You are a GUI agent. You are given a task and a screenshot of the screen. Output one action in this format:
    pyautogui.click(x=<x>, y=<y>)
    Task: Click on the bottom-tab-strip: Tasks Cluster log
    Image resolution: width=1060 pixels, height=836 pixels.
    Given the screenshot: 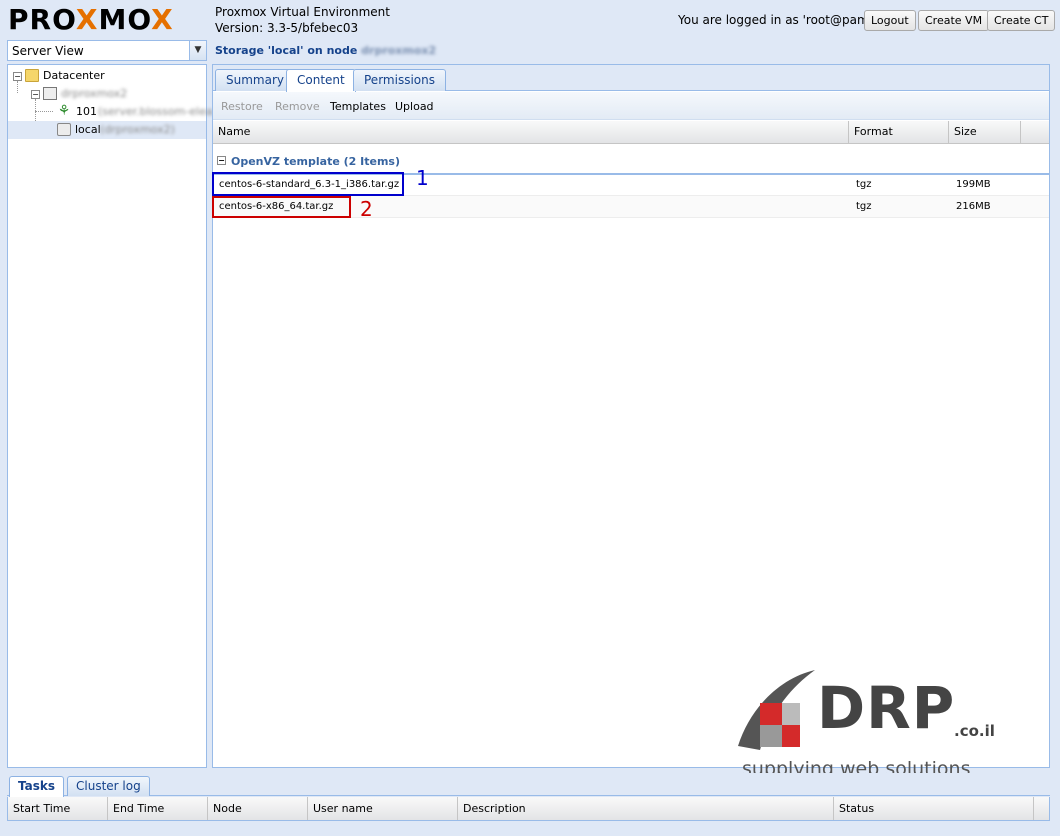 What is the action you would take?
    pyautogui.click(x=528, y=785)
    